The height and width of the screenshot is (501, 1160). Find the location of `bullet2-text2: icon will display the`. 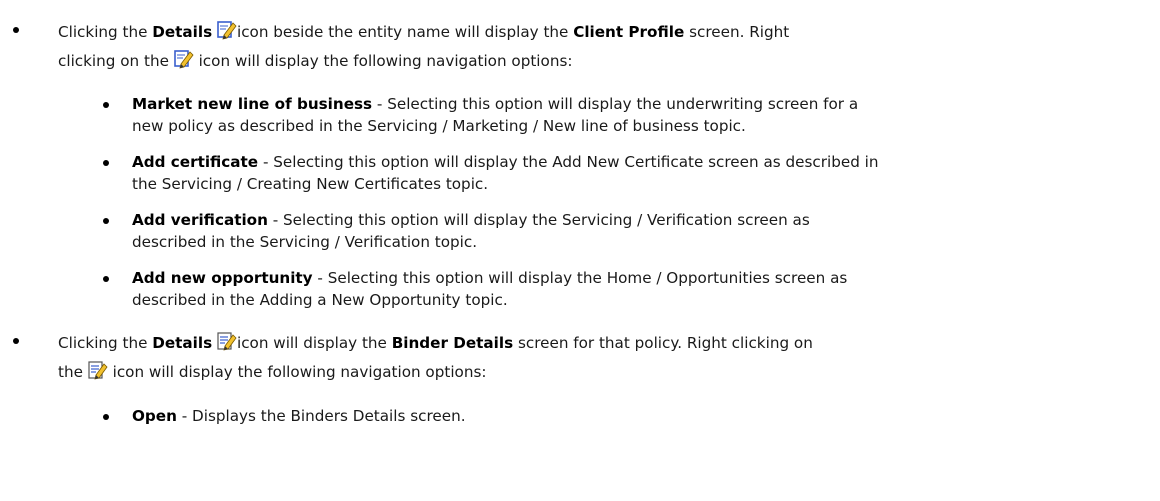

bullet2-text2: icon will display the is located at coordinates (314, 343).